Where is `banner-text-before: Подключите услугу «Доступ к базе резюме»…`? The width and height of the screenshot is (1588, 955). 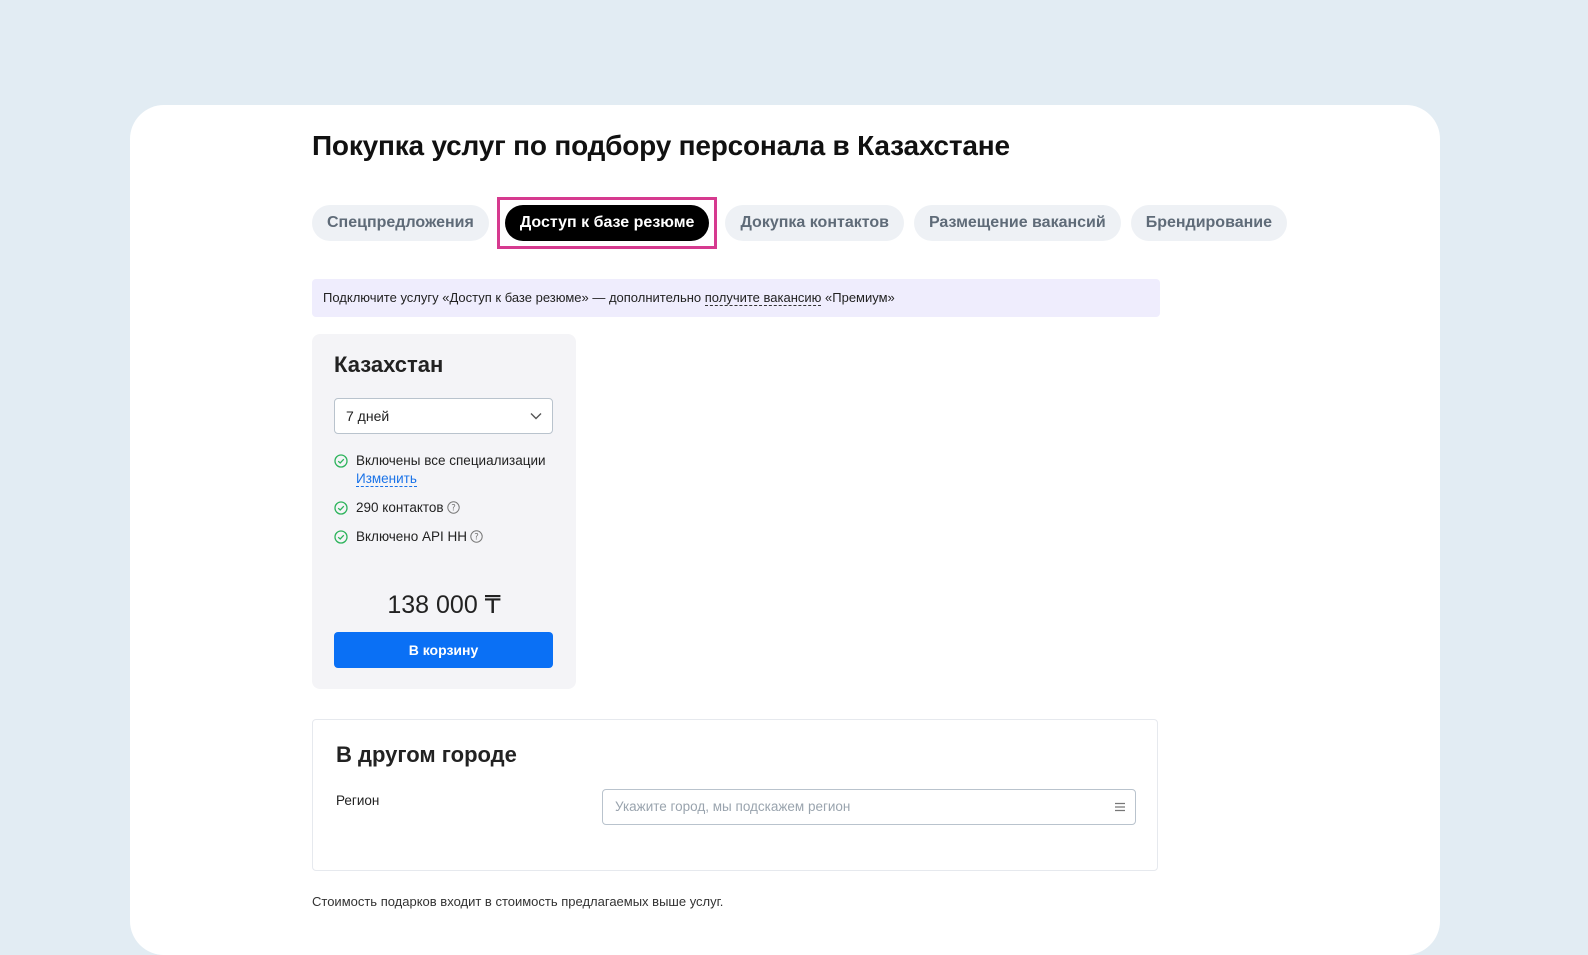 banner-text-before: Подключите услугу «Доступ к базе резюме»… is located at coordinates (514, 297).